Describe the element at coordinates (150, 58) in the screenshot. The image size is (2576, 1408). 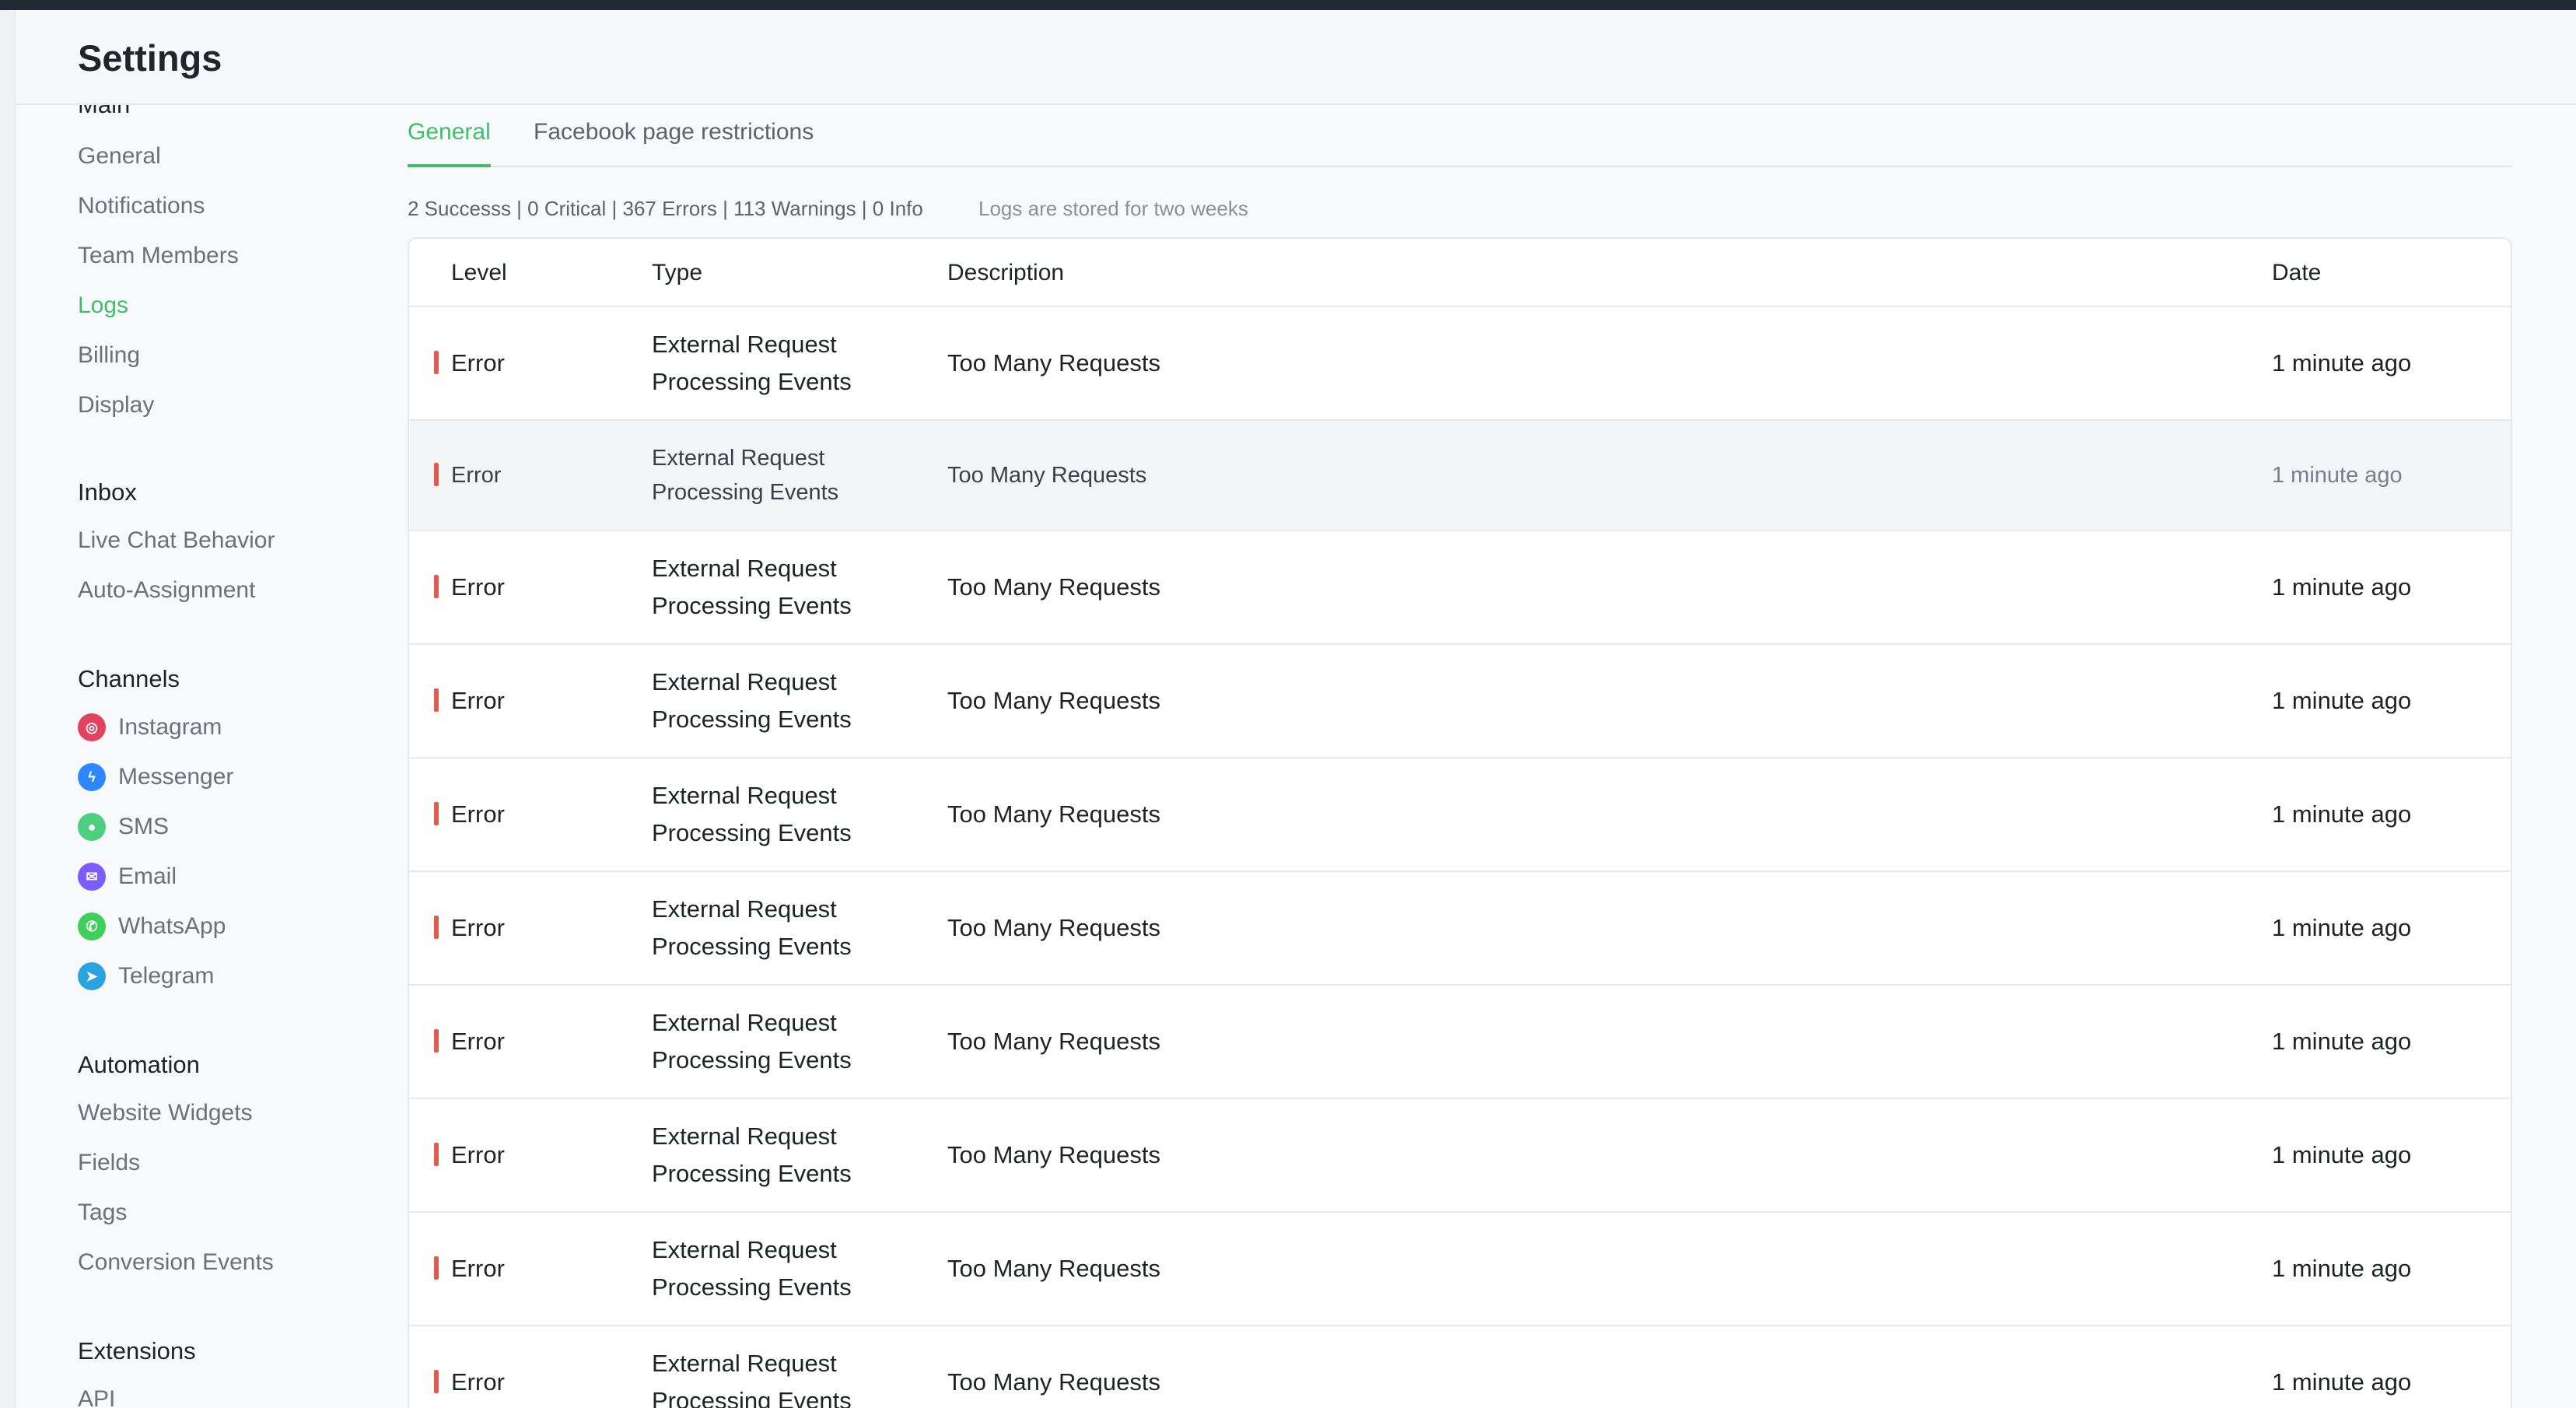
I see `page-title: Settings` at that location.